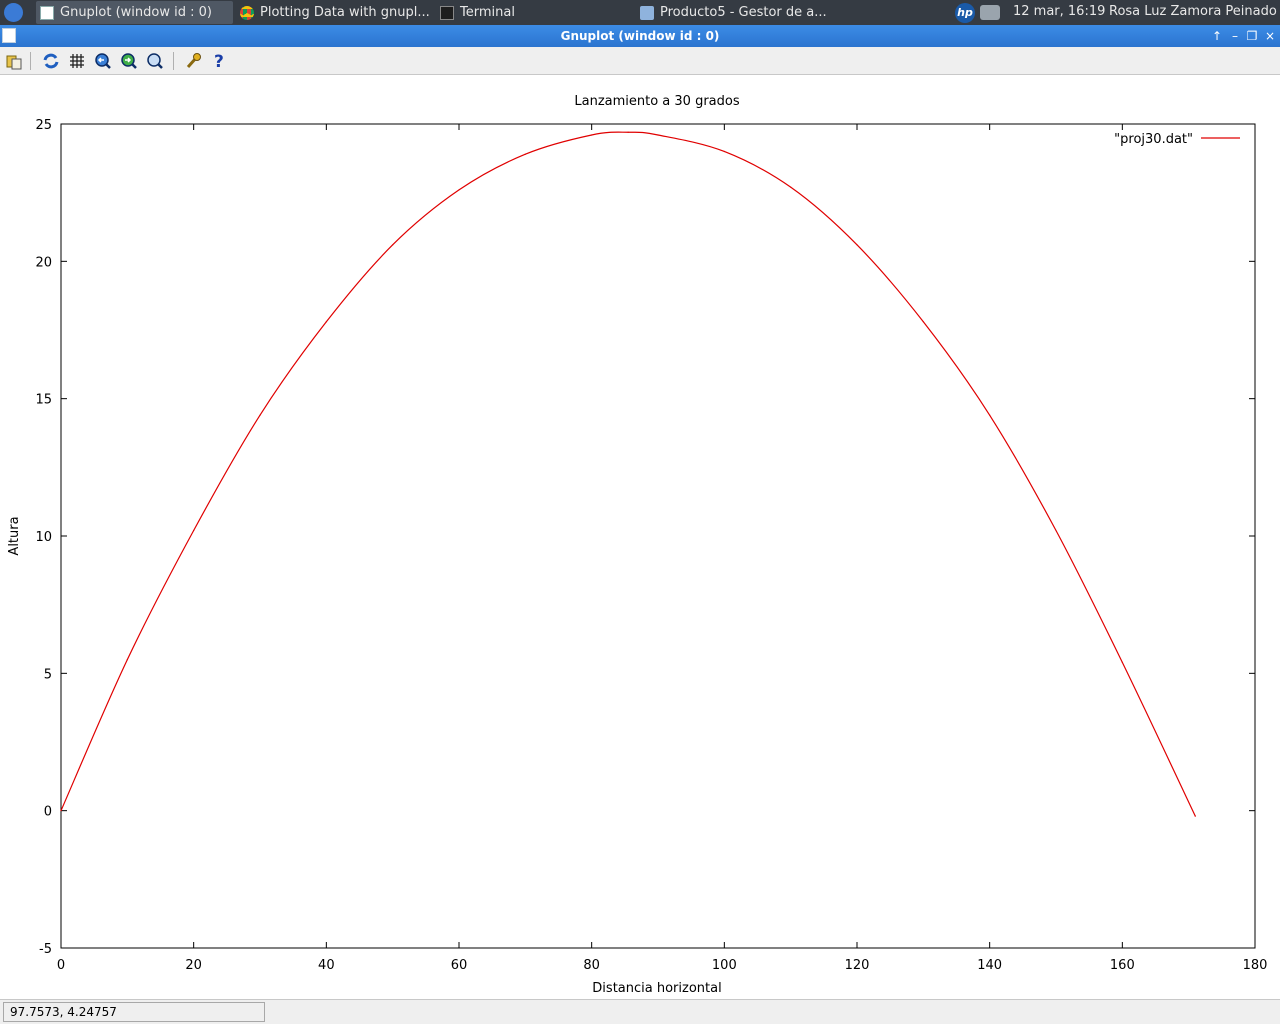 This screenshot has height=1024, width=1280. What do you see at coordinates (77, 61) in the screenshot?
I see `grid-icon` at bounding box center [77, 61].